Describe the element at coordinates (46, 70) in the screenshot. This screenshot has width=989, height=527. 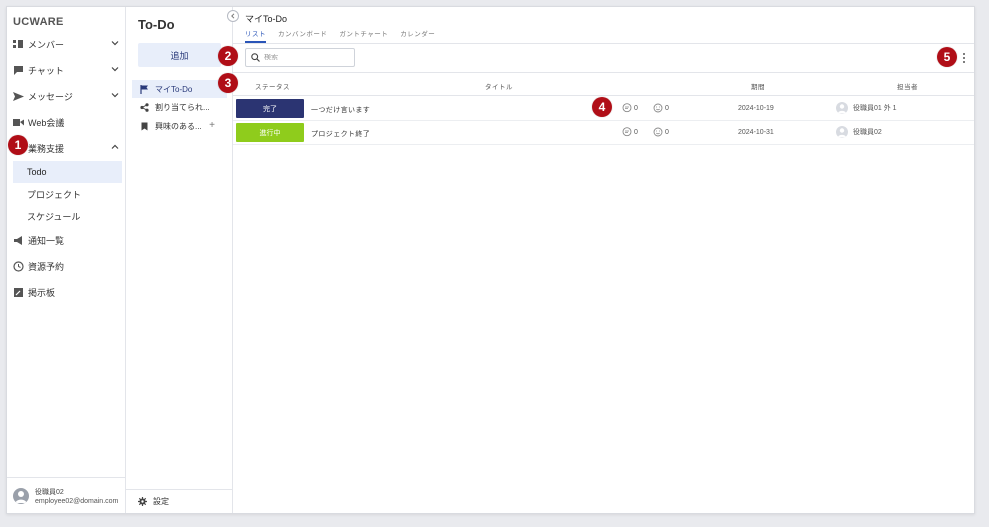
I see `sidebar-item-label: チャット` at that location.